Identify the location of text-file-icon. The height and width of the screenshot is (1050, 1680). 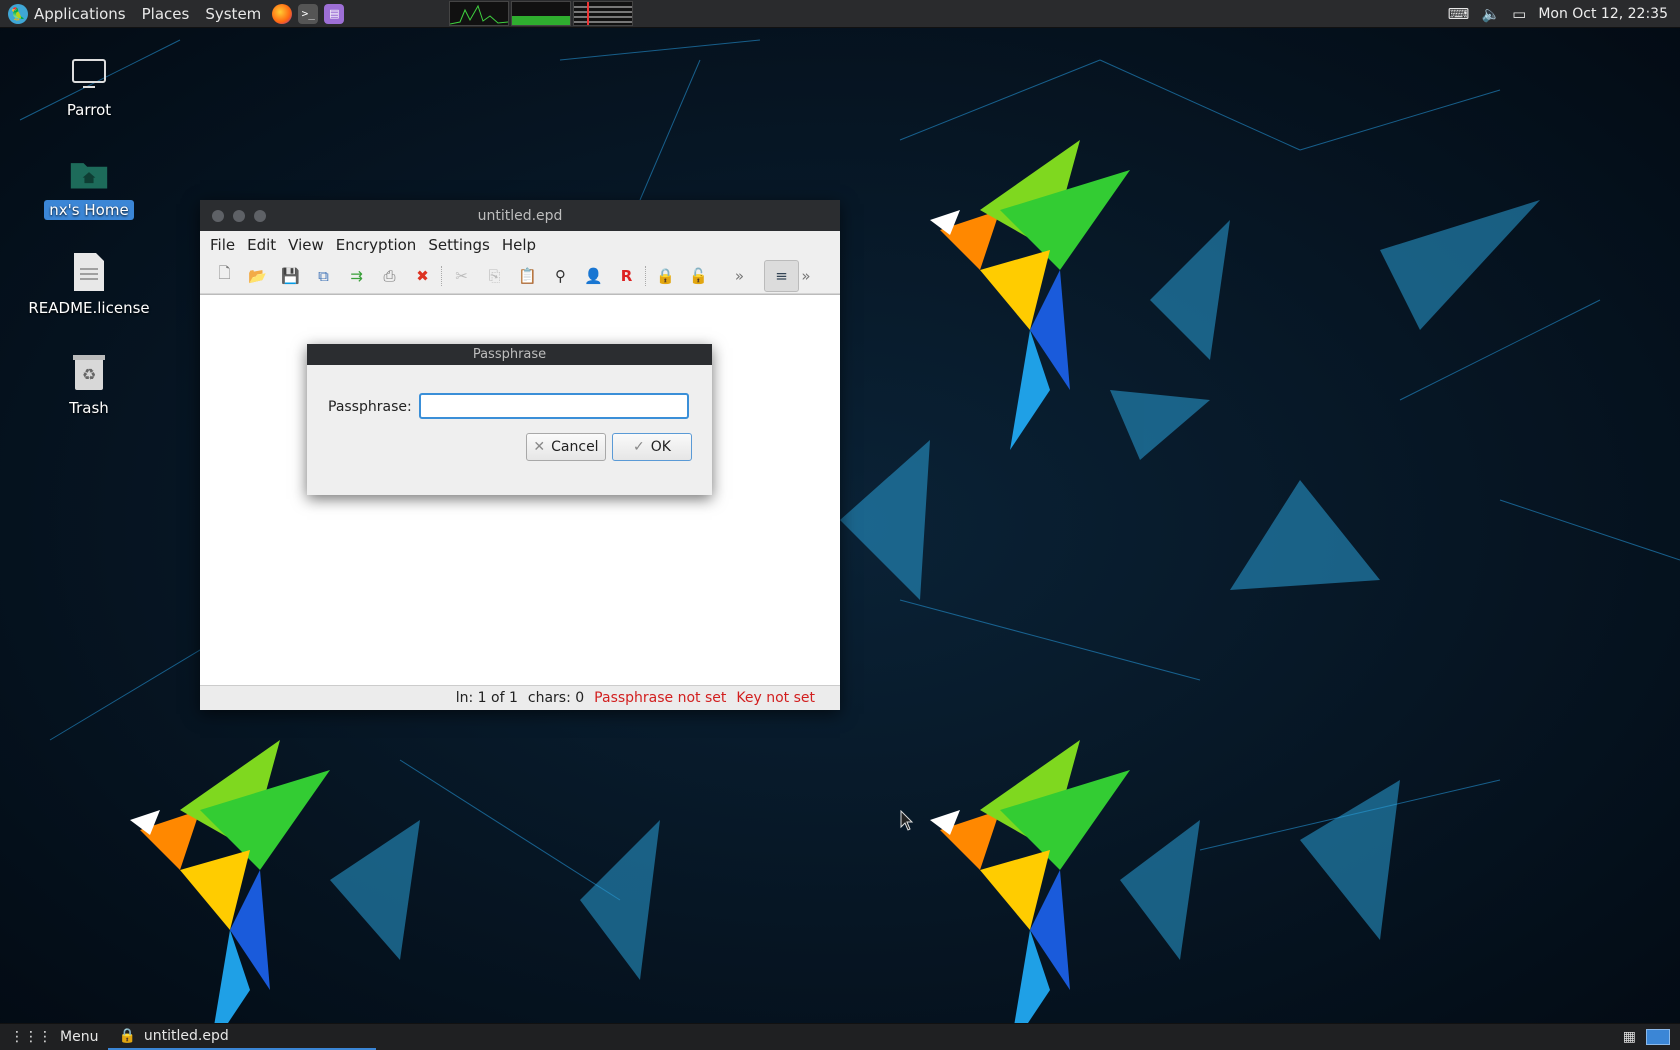
(89, 272).